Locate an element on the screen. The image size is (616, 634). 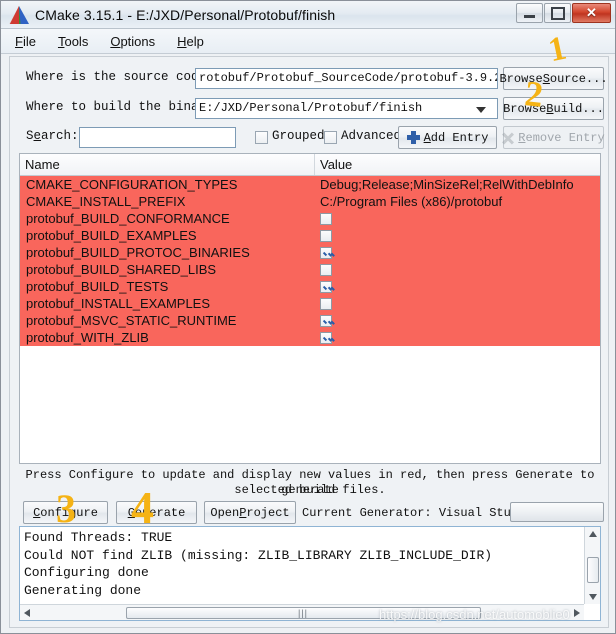
table-row: protobuf_INSTALL_EXAMPLES is located at coordinates (310, 303).